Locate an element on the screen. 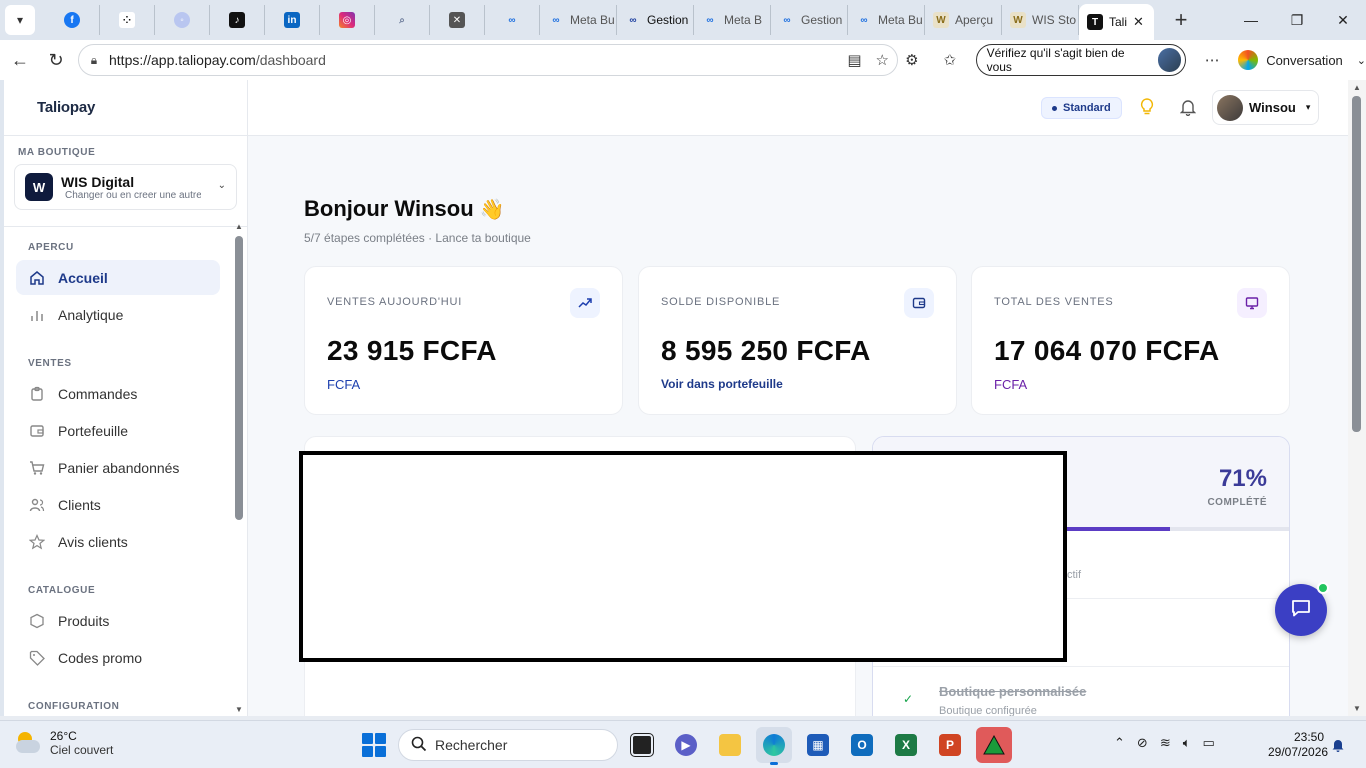 The width and height of the screenshot is (1366, 768). sidebar-item-commandes: Commandes is located at coordinates (118, 393).